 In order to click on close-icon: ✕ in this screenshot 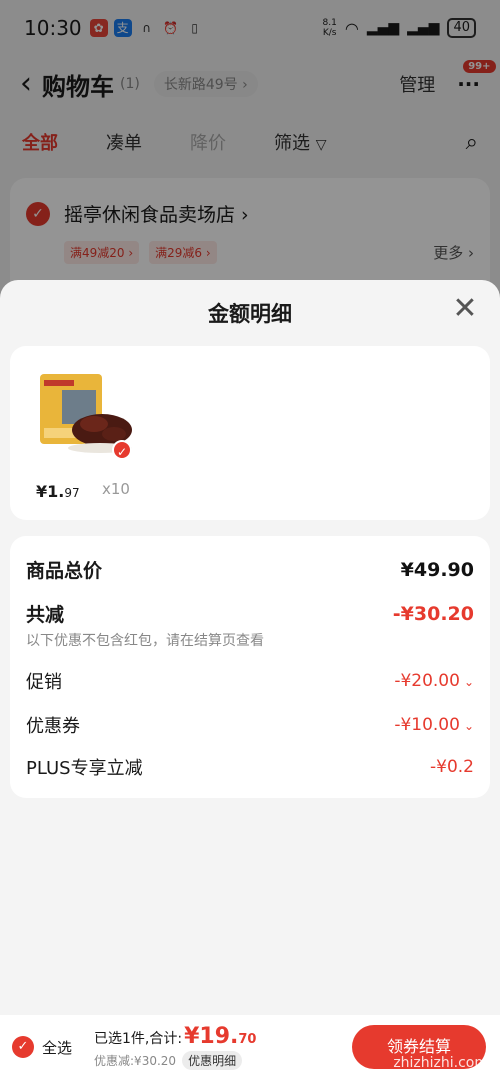, I will do `click(465, 309)`.